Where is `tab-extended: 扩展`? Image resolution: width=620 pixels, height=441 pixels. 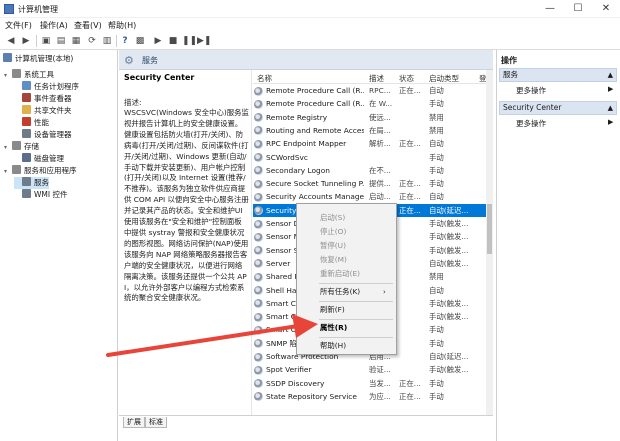 tab-extended: 扩展 is located at coordinates (134, 422).